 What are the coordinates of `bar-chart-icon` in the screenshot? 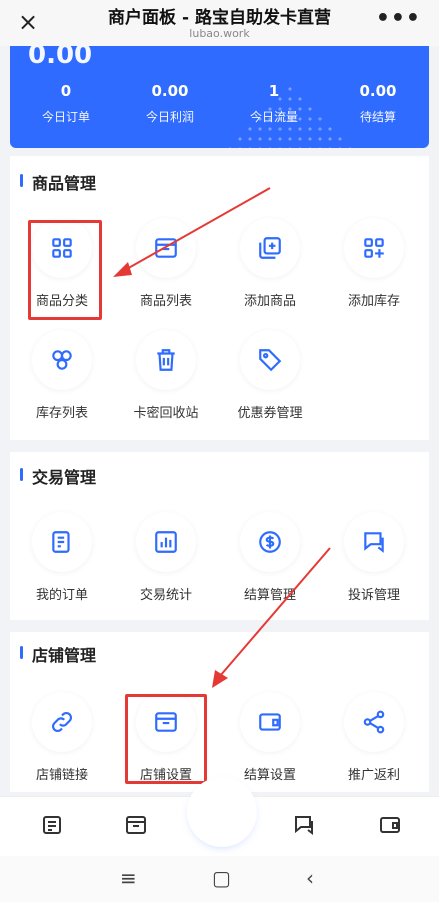 It's located at (166, 542).